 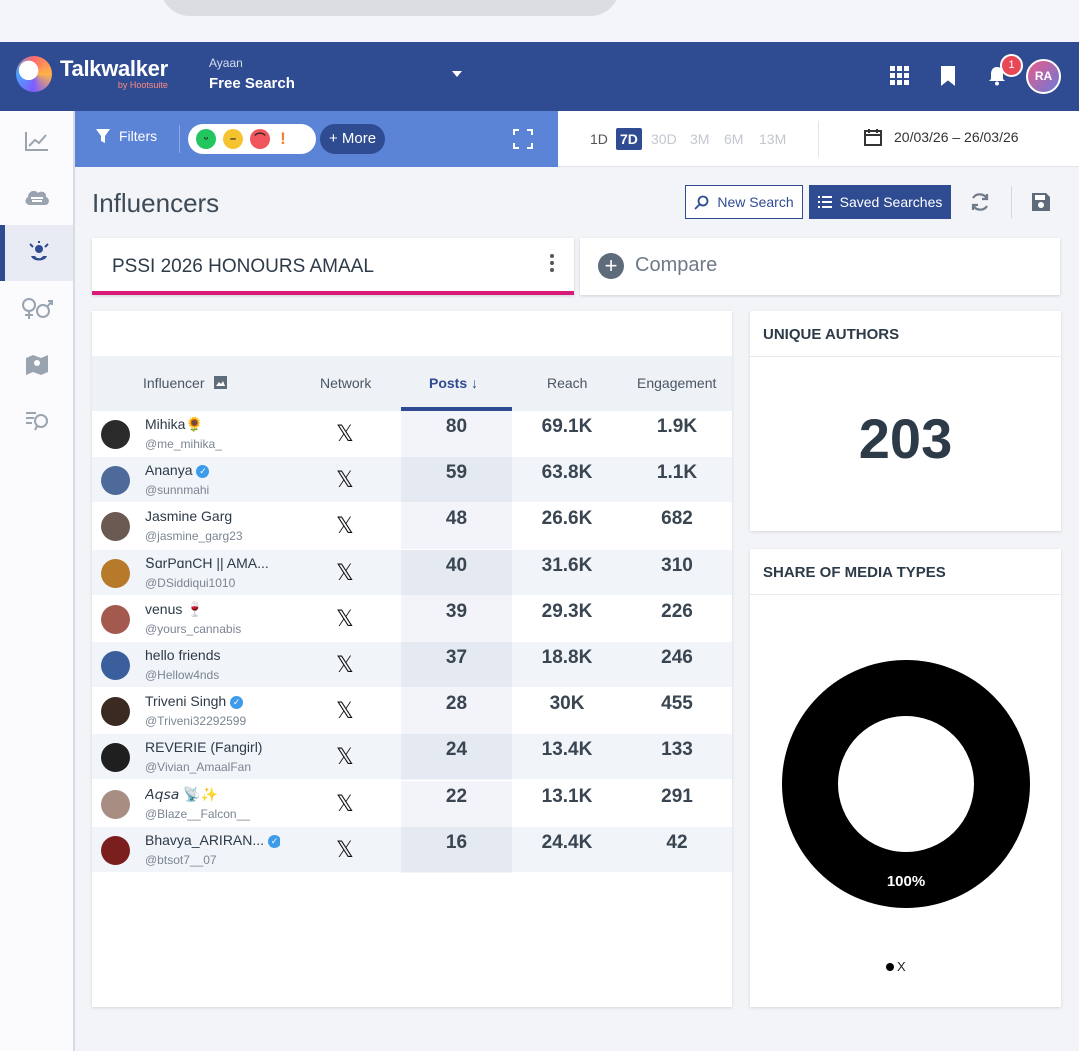 What do you see at coordinates (126, 136) in the screenshot?
I see `filters-button: Filters` at bounding box center [126, 136].